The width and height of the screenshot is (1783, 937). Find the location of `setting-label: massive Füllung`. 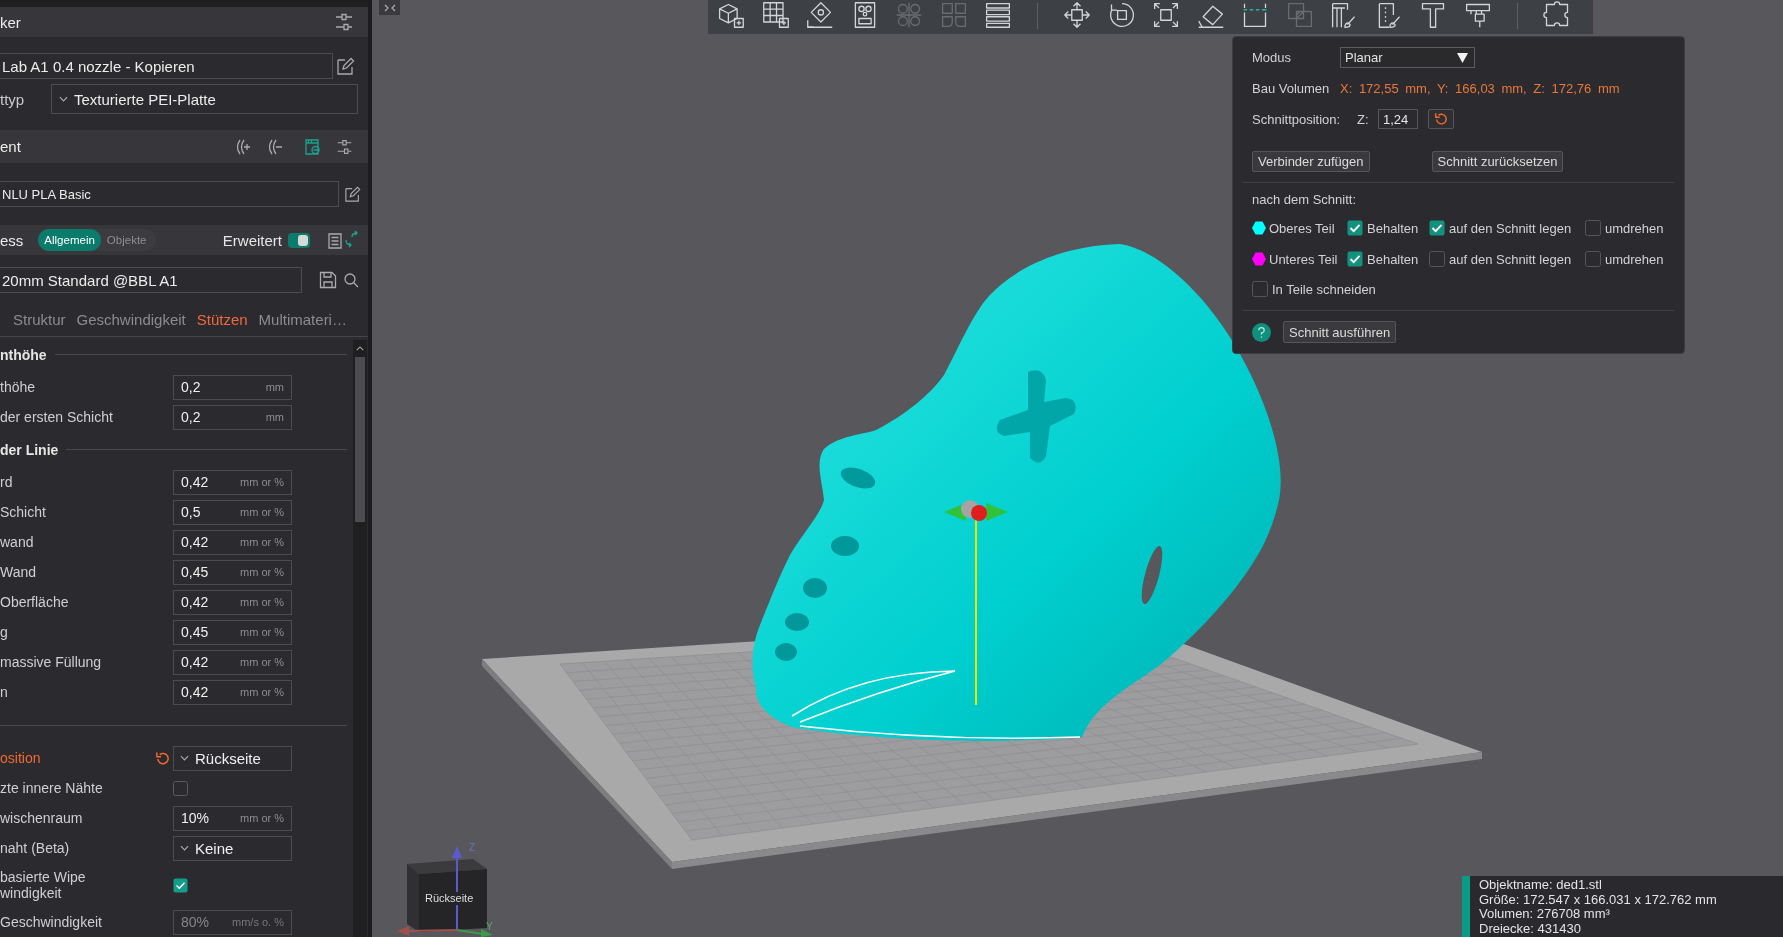

setting-label: massive Füllung is located at coordinates (51, 662).